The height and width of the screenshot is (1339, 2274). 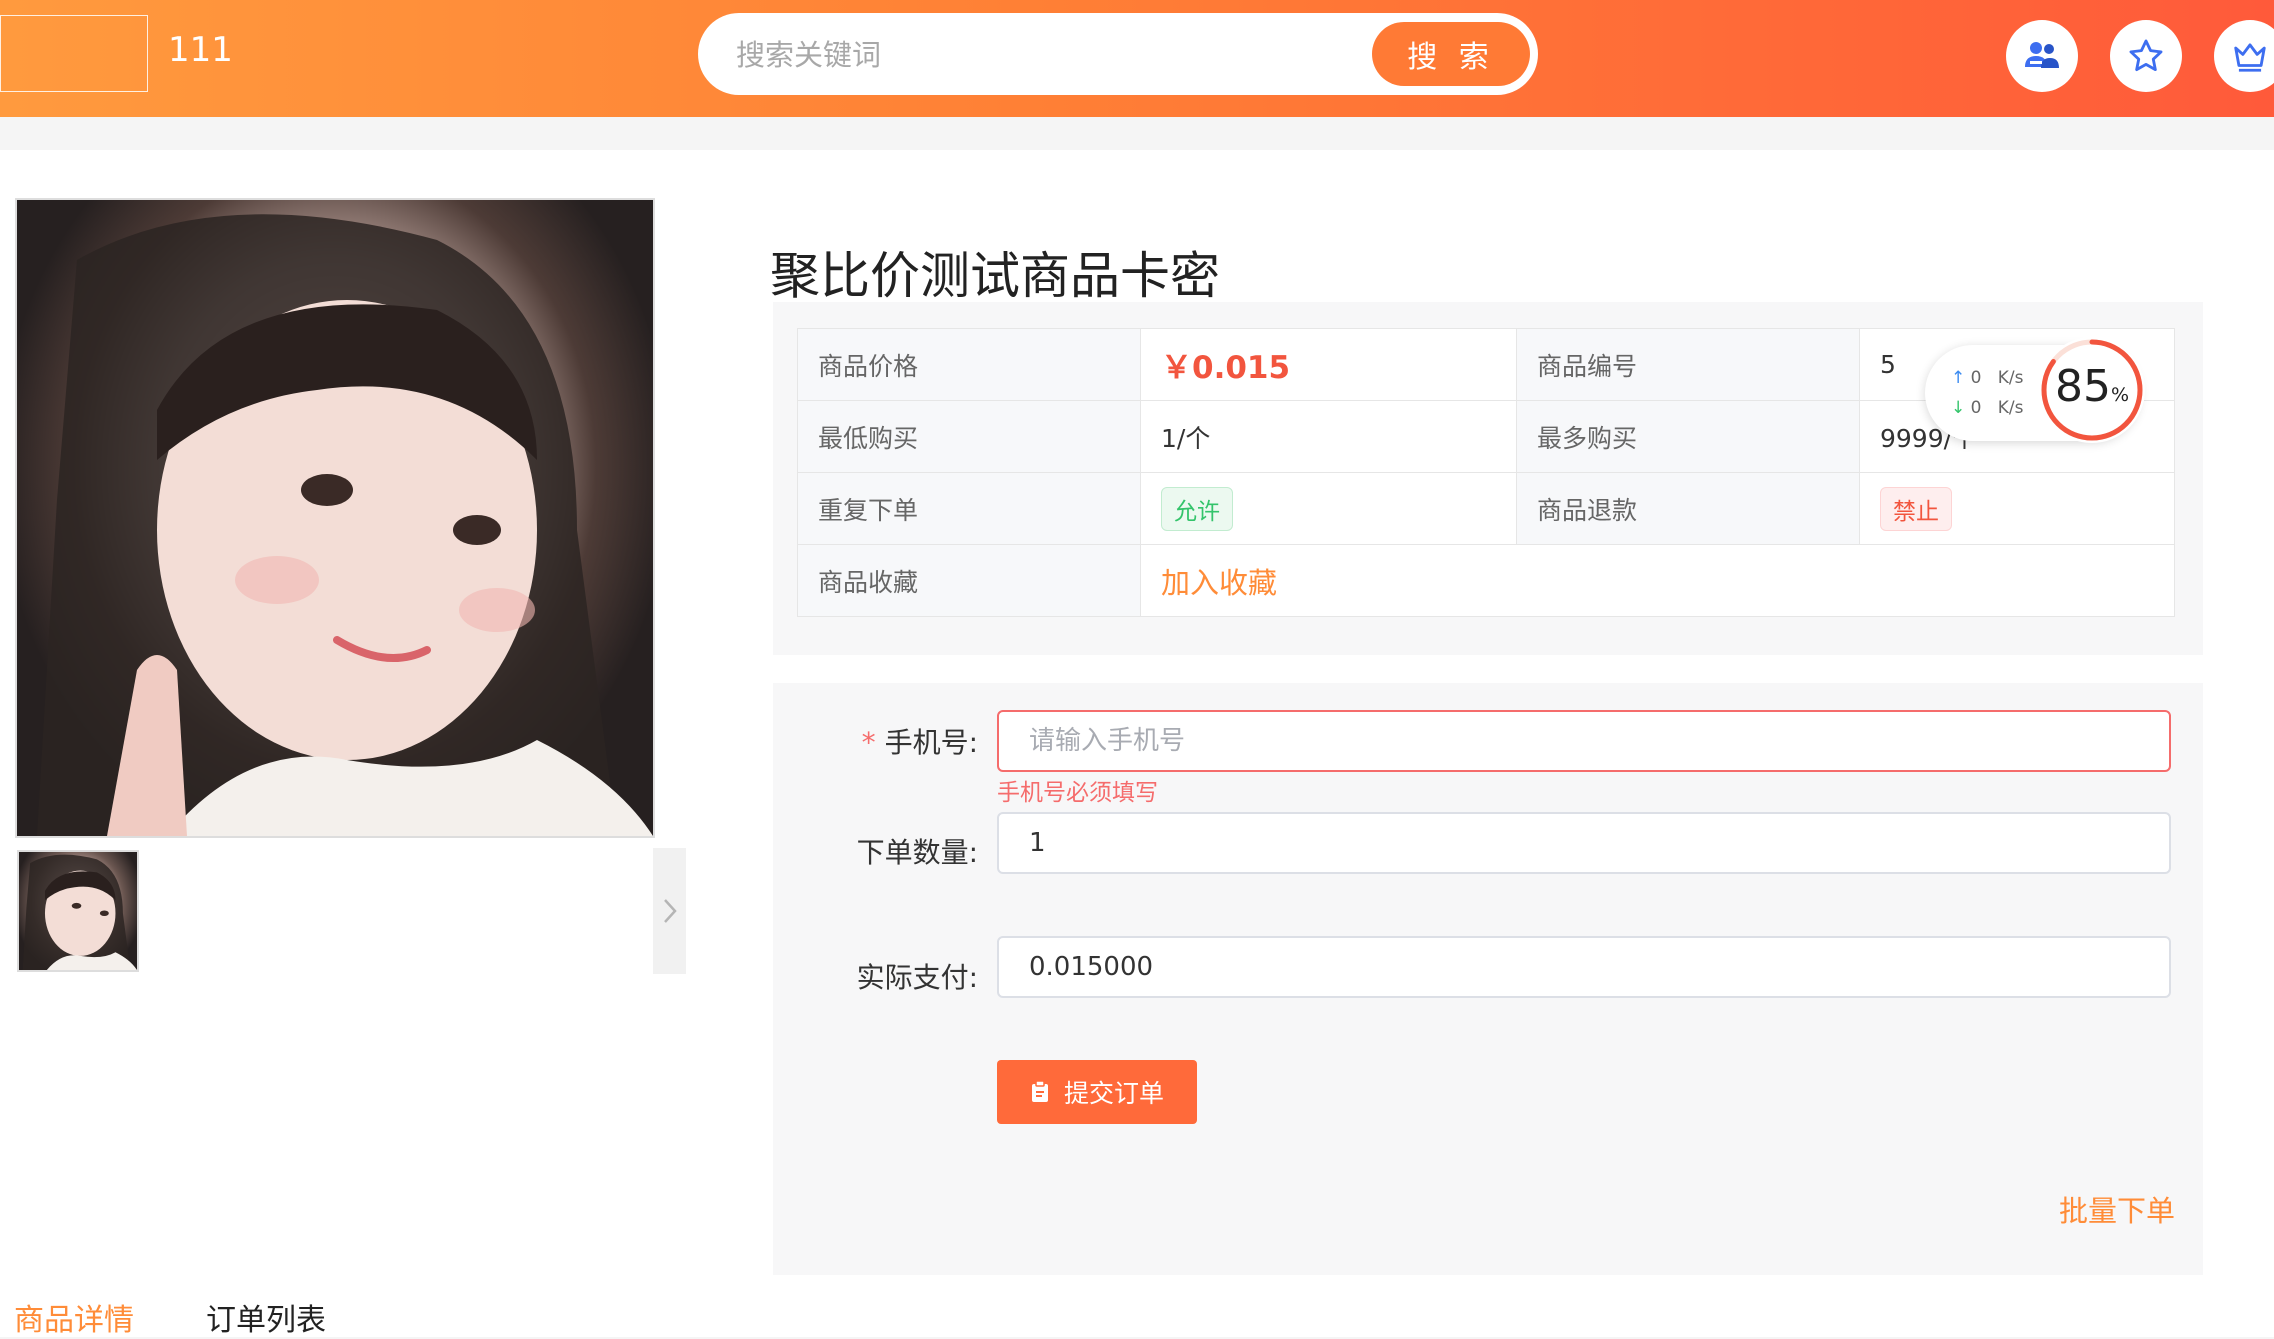 I want to click on refund-badge: 禁止, so click(x=1916, y=508).